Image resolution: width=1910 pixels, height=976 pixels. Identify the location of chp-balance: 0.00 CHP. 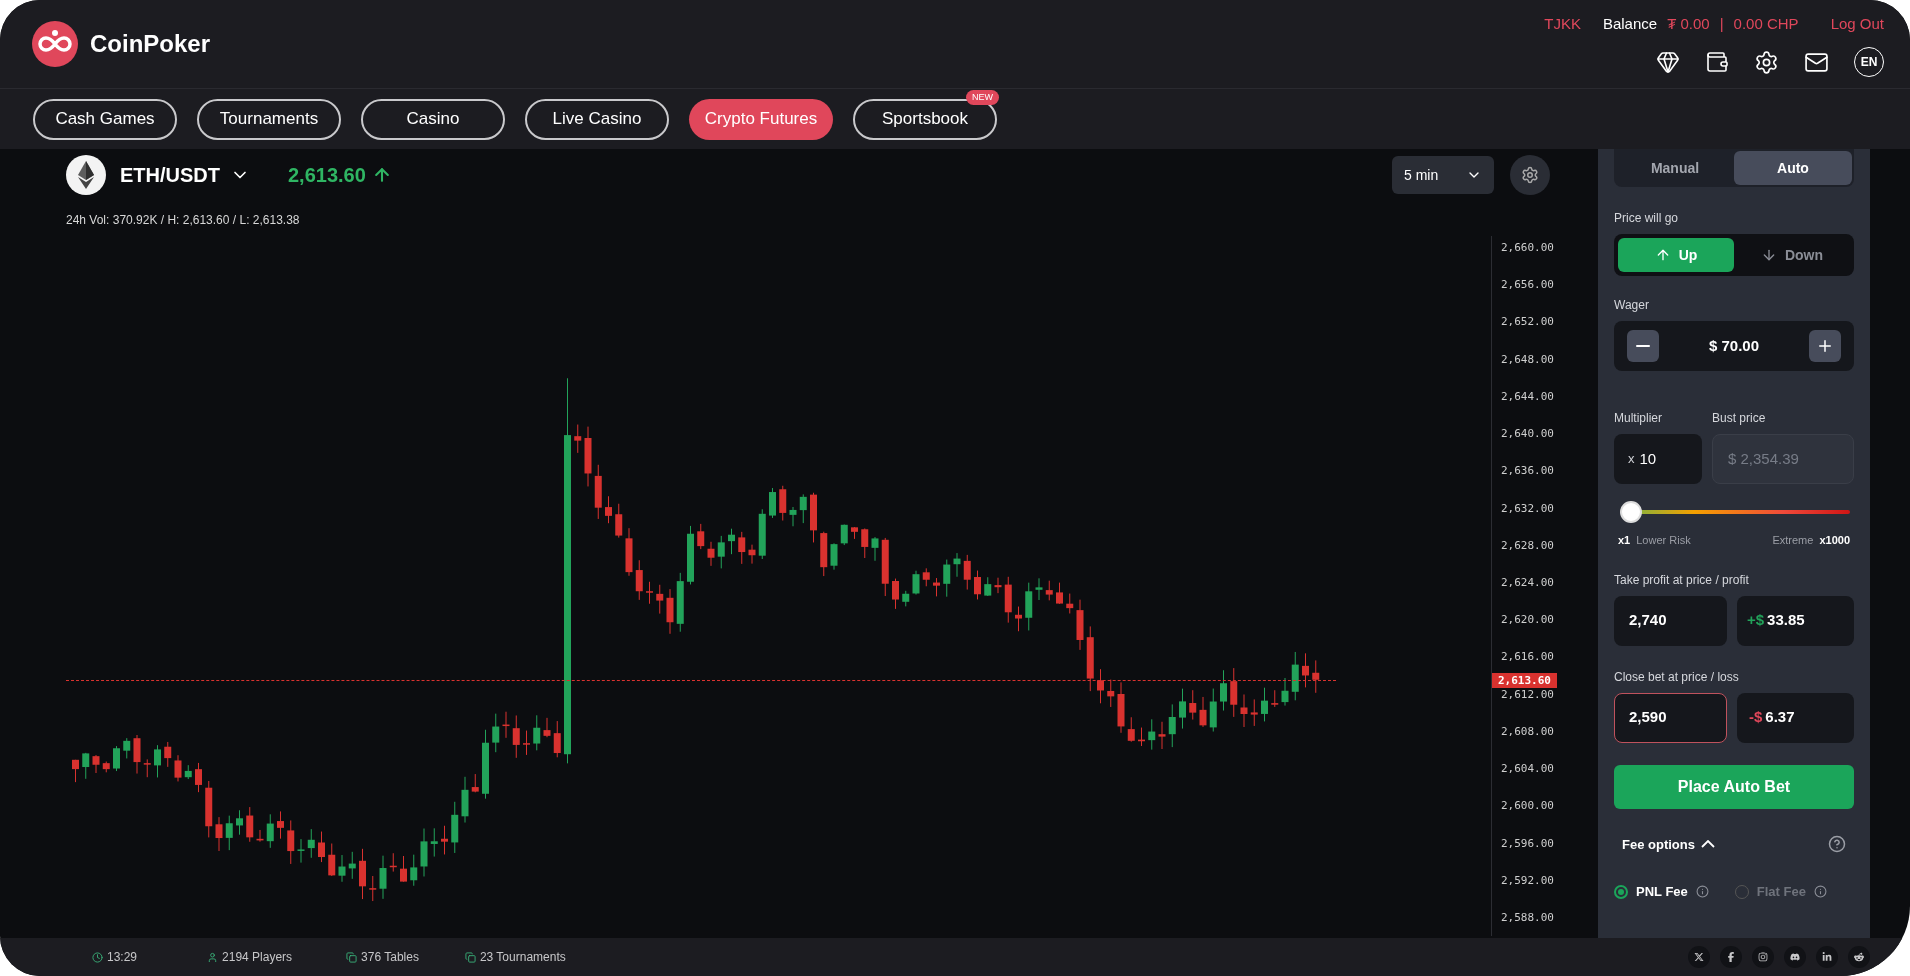
(1766, 23).